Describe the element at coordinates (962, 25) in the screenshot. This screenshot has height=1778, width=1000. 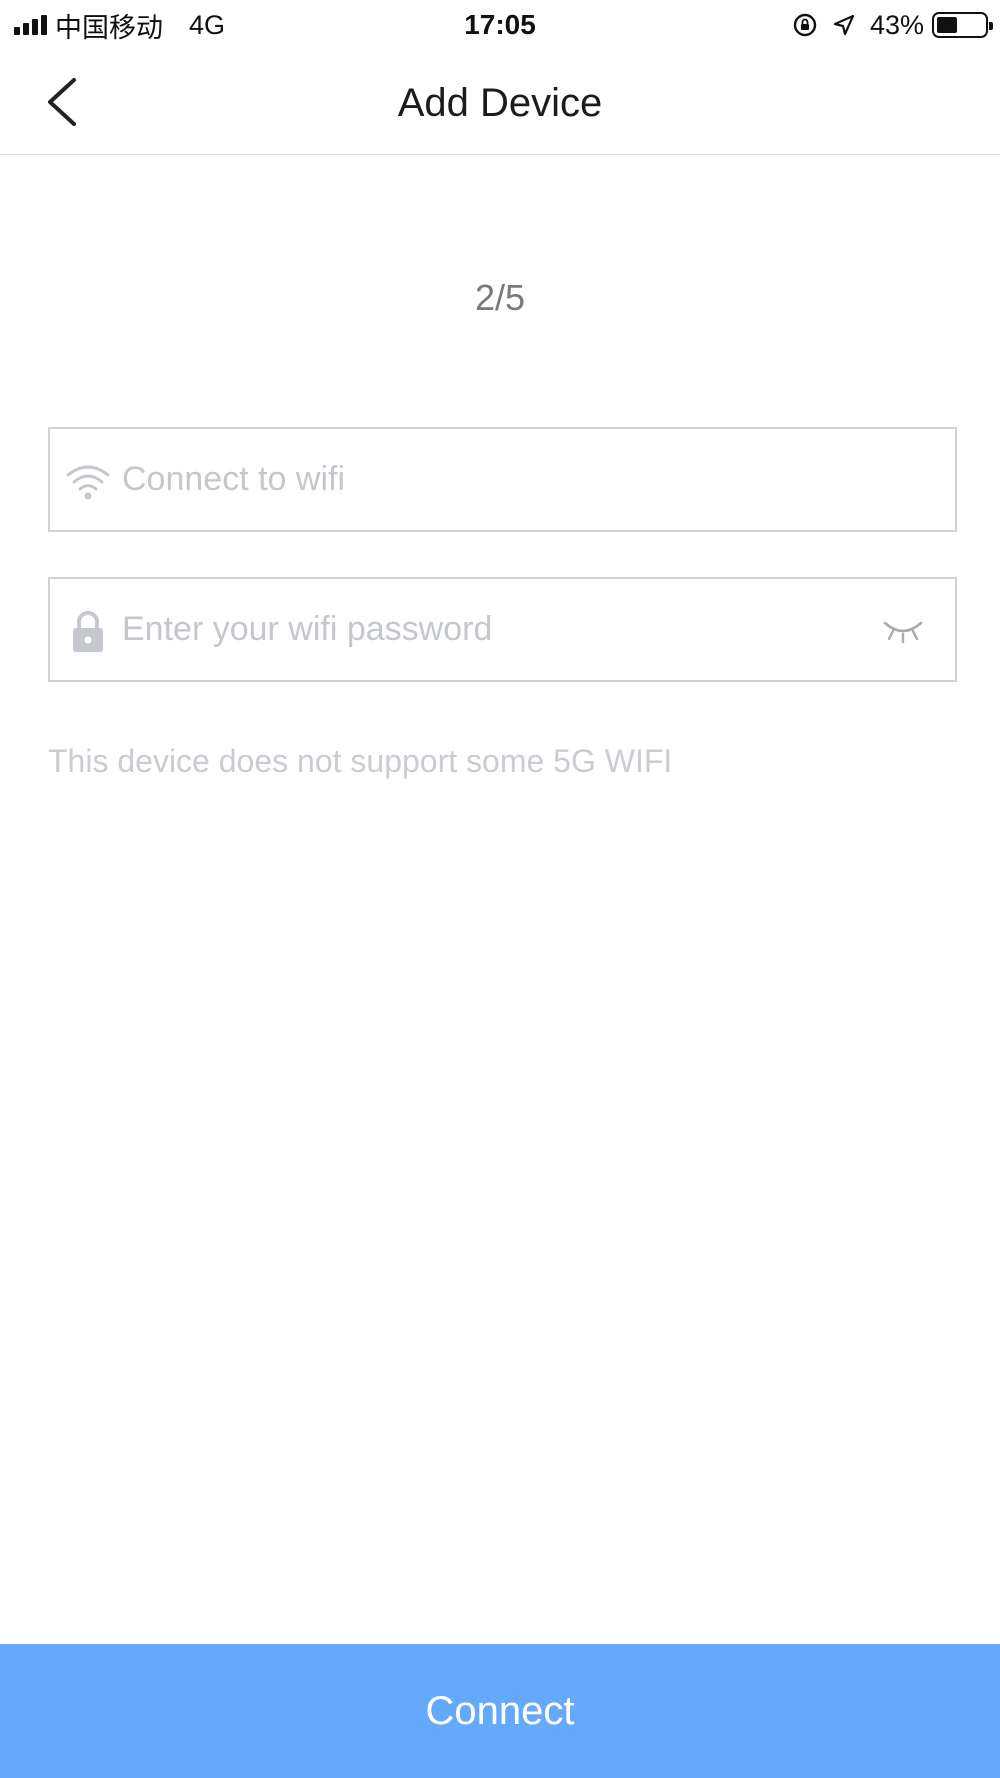
I see `battery-icon` at that location.